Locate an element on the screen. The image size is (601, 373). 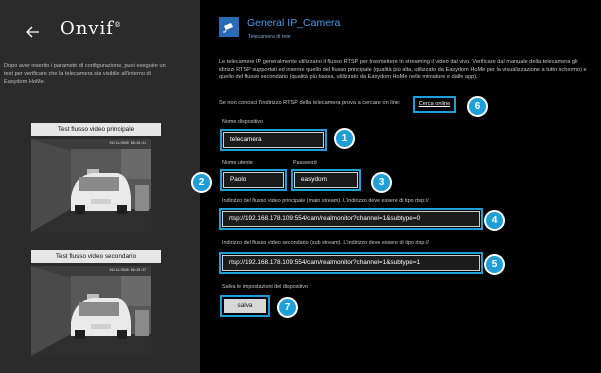
save-button: salva is located at coordinates (245, 306).